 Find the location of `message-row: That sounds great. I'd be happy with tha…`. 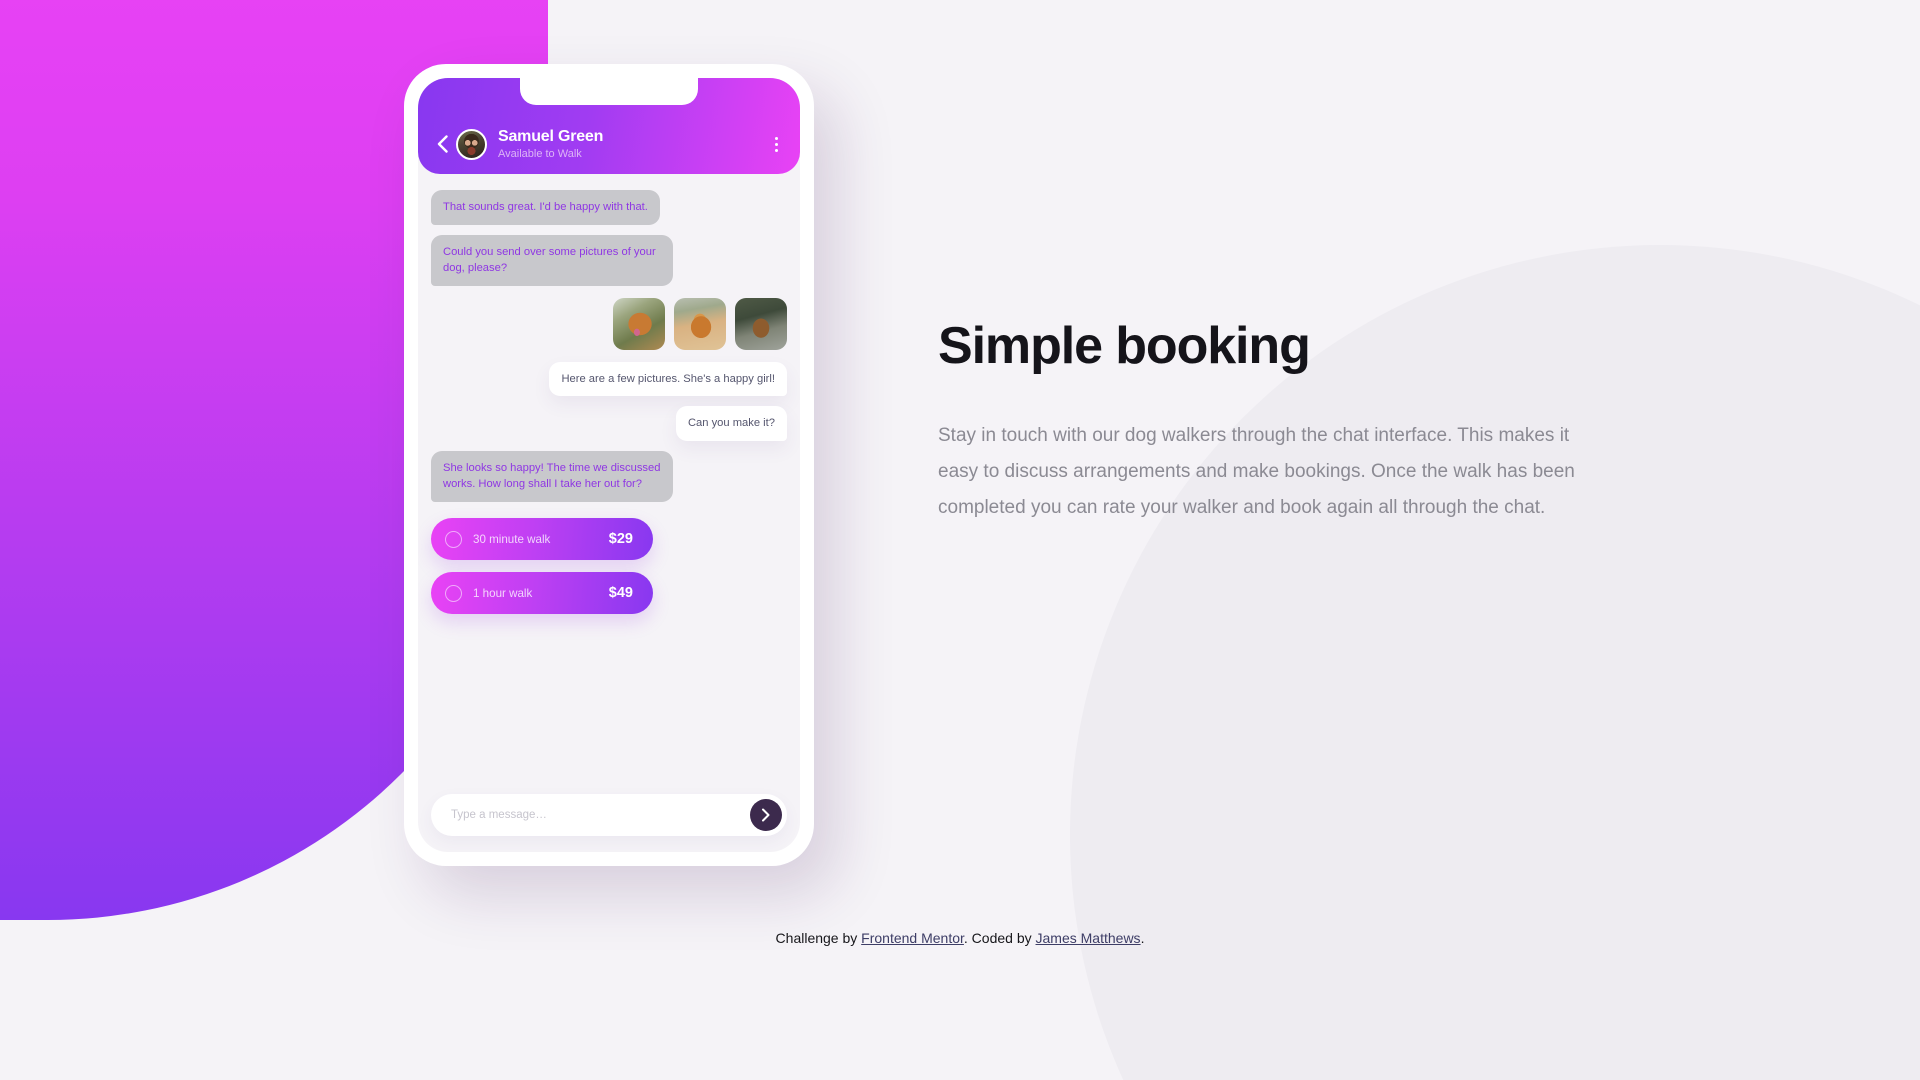

message-row: That sounds great. I'd be happy with tha… is located at coordinates (609, 207).